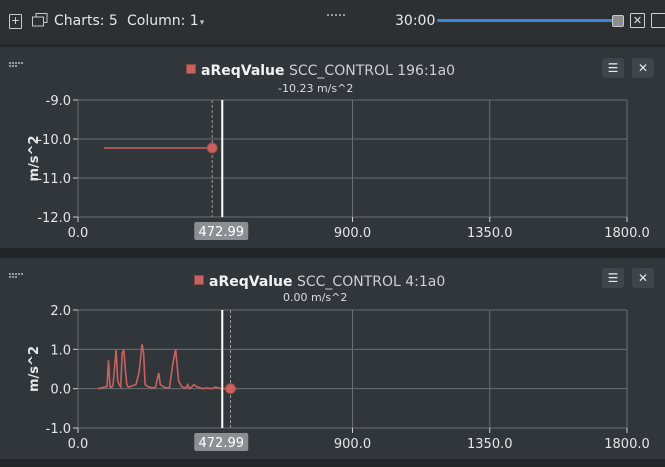 The width and height of the screenshot is (665, 467). What do you see at coordinates (54, 140) in the screenshot?
I see `y-tick-label: -10.0` at bounding box center [54, 140].